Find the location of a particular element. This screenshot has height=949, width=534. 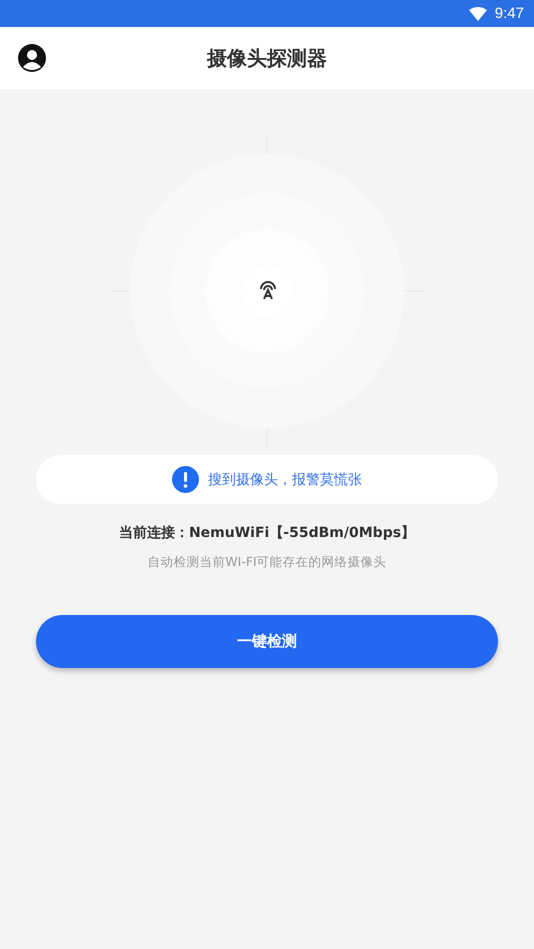

scan-button: 一键检测 is located at coordinates (267, 641).